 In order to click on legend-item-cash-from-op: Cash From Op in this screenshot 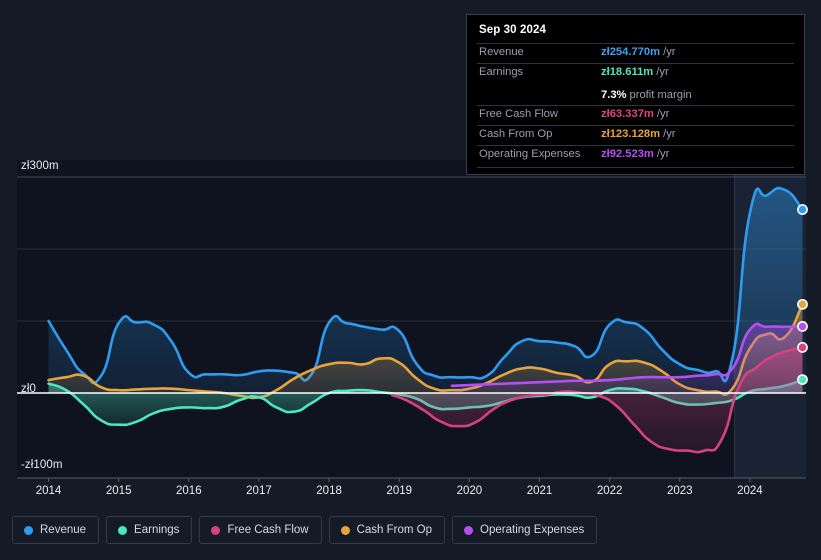, I will do `click(387, 530)`.